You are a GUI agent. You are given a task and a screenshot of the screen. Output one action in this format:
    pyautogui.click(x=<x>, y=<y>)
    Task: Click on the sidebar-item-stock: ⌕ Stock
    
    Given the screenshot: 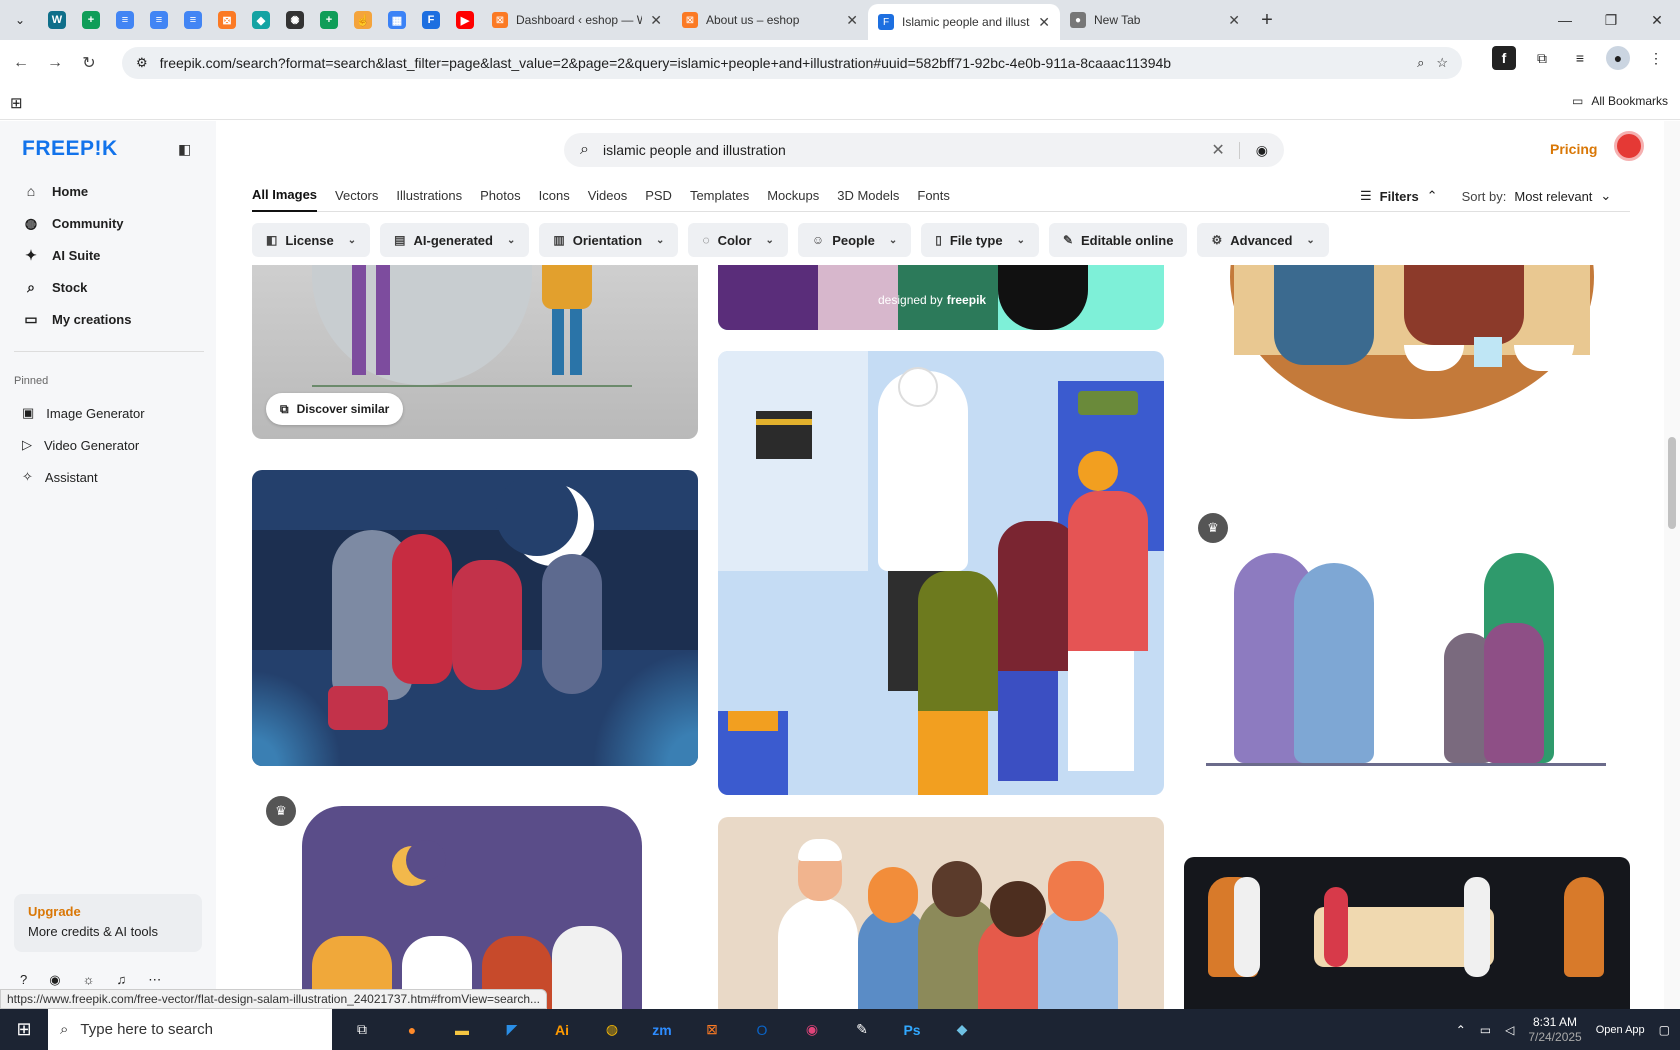 What is the action you would take?
    pyautogui.click(x=109, y=287)
    